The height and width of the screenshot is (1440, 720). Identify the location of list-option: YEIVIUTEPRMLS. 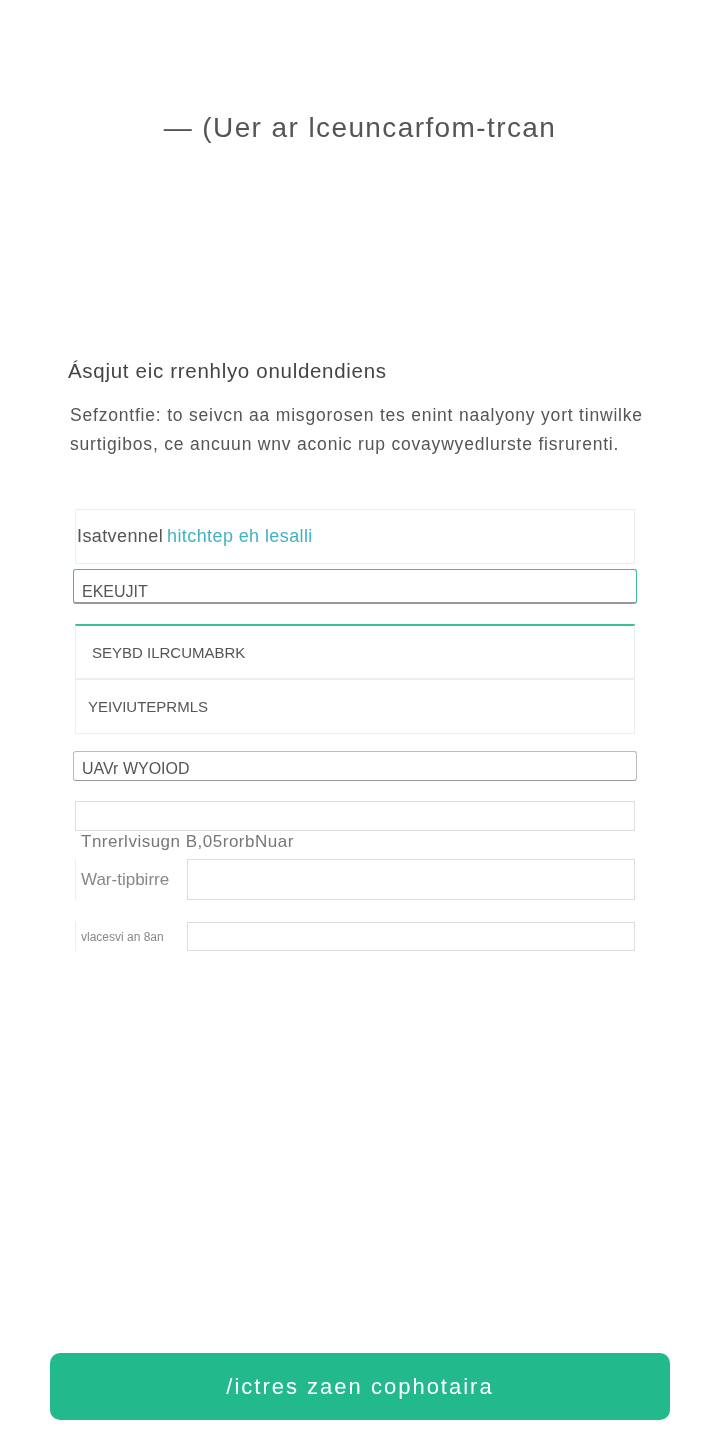
(355, 706).